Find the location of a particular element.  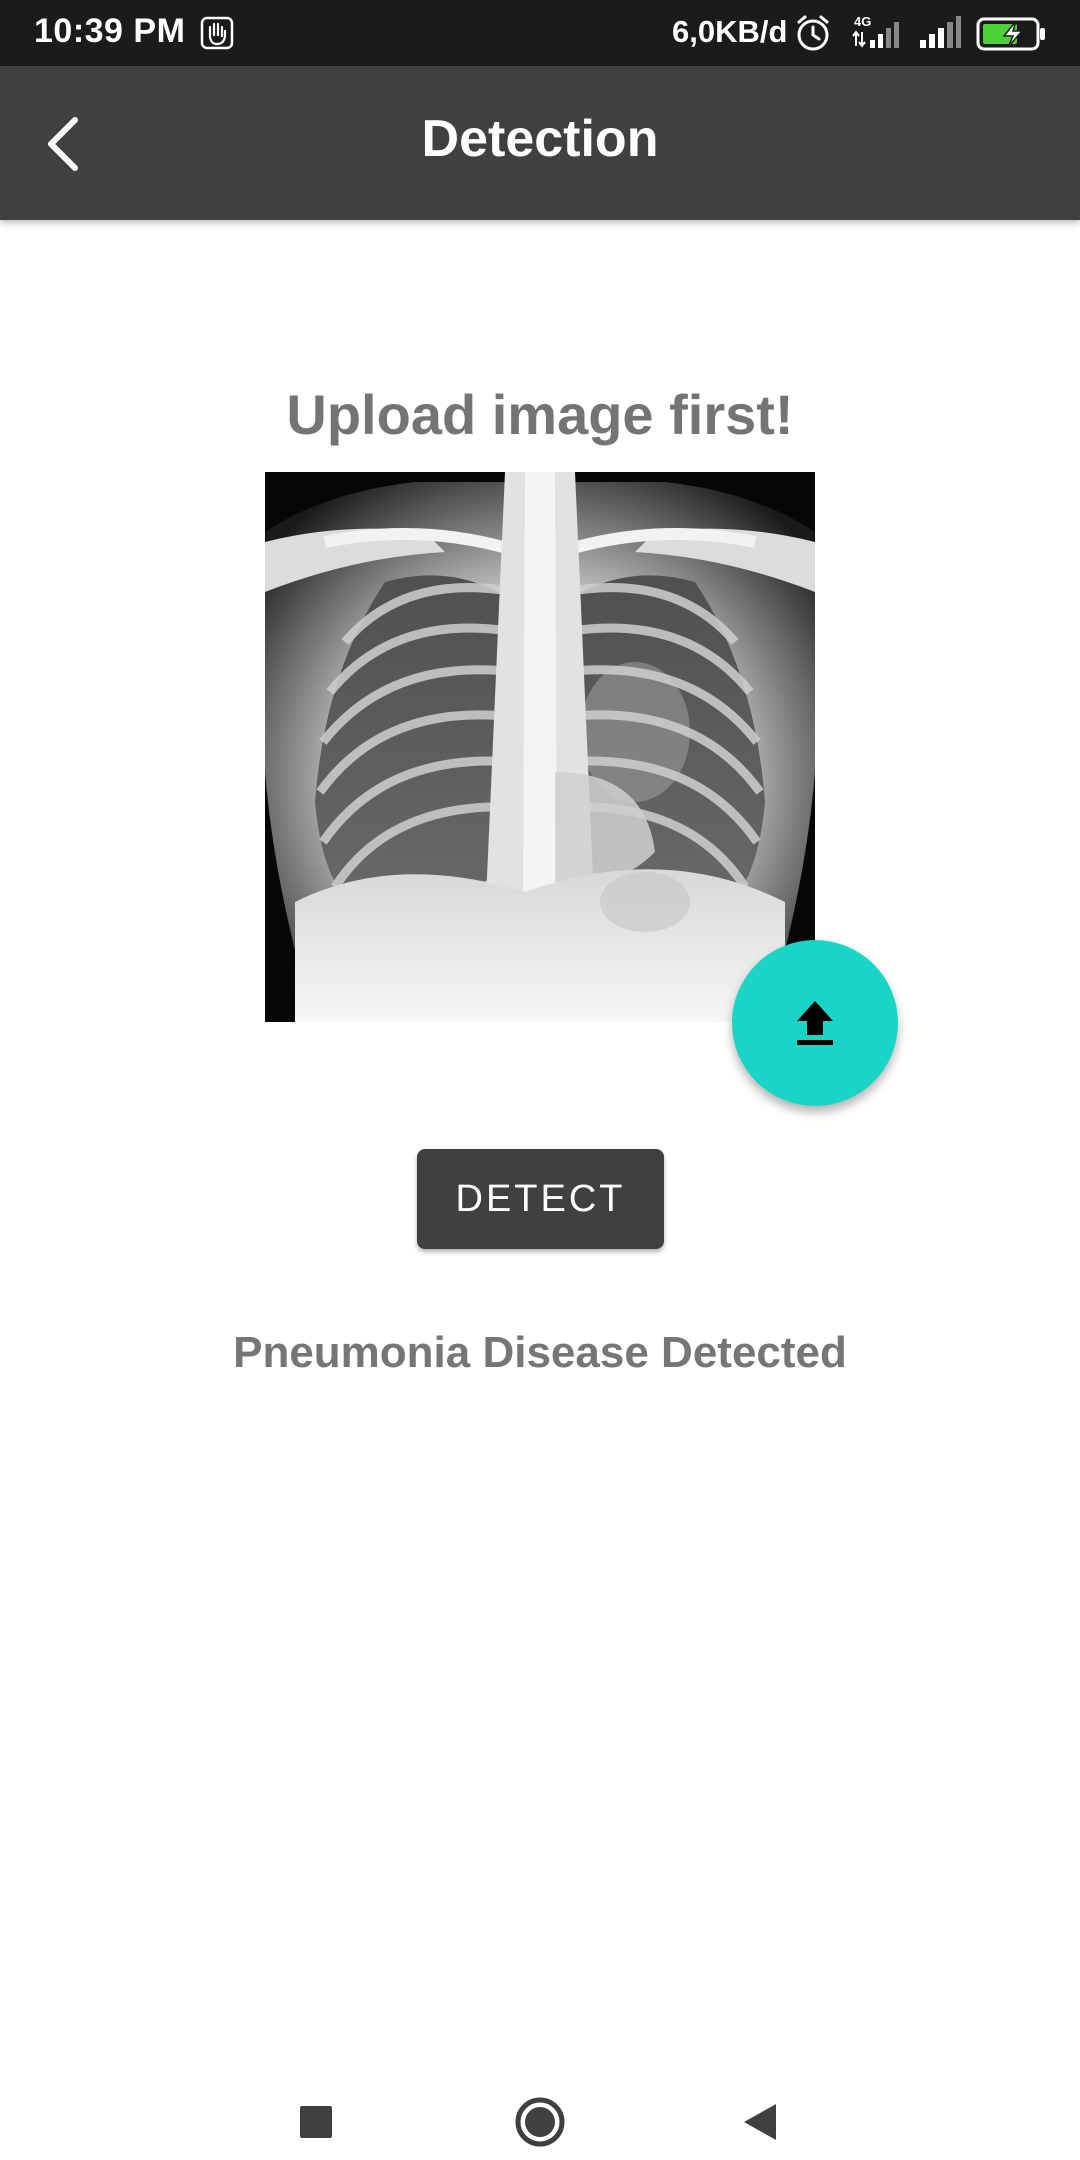

app-bar: Detection is located at coordinates (540, 143).